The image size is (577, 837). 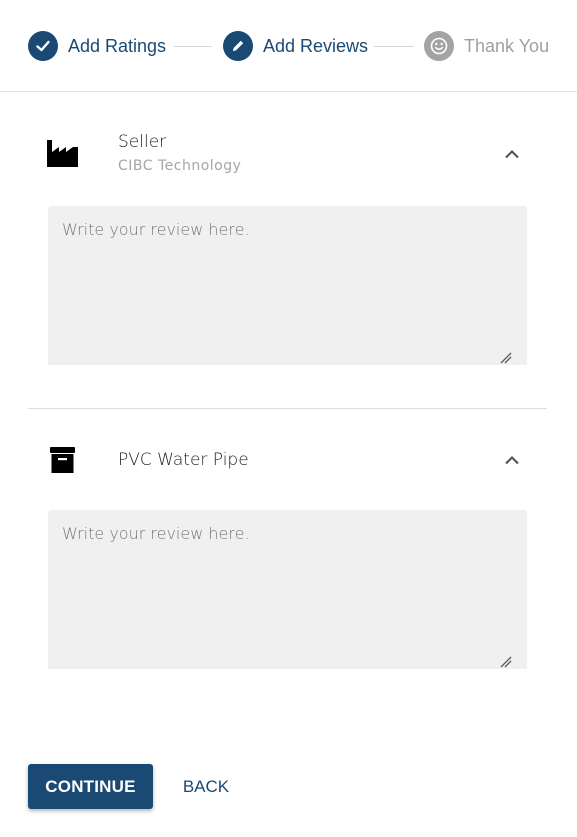 I want to click on stepper: Add Ratings Add Reviews Thank You, so click(x=288, y=46).